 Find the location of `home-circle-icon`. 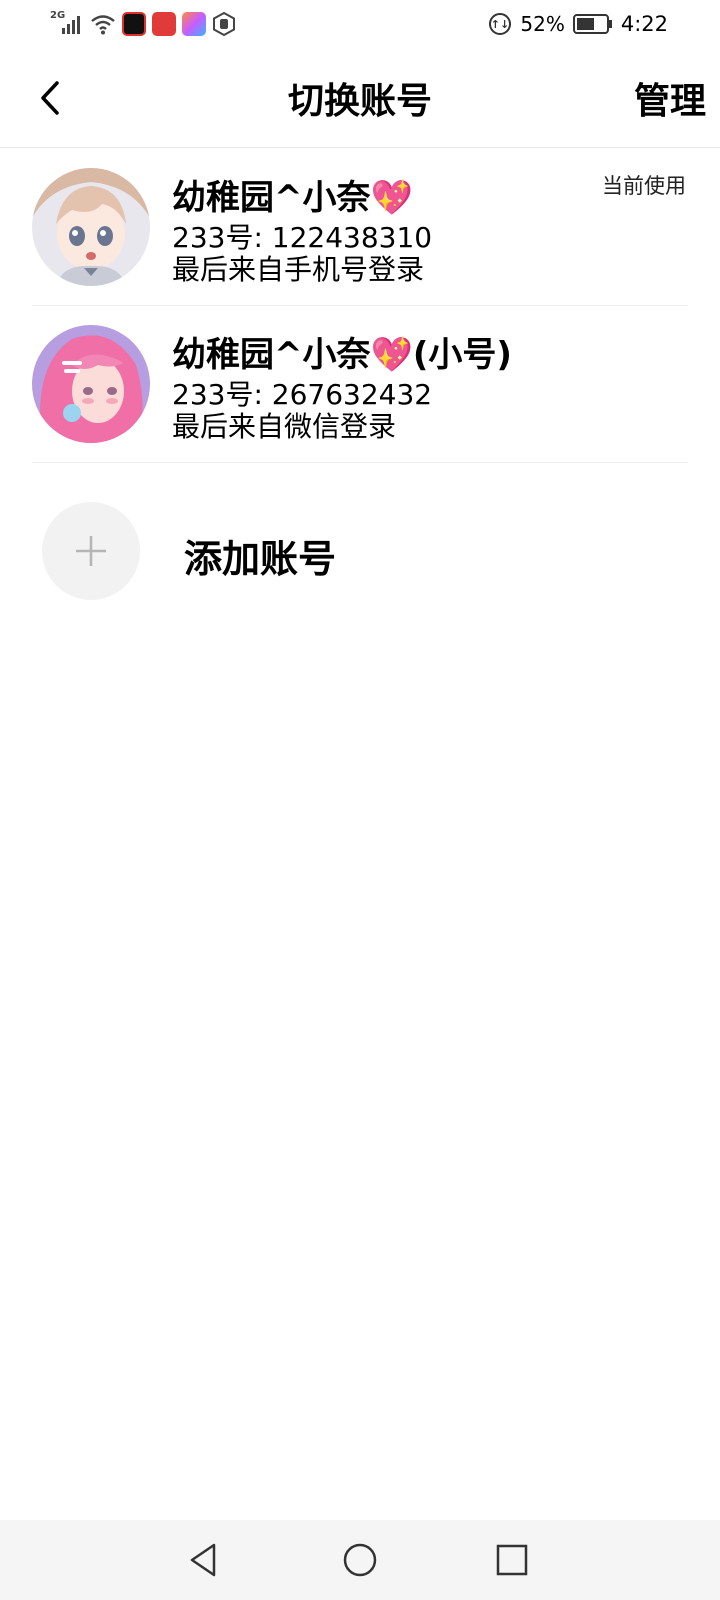

home-circle-icon is located at coordinates (360, 1560).